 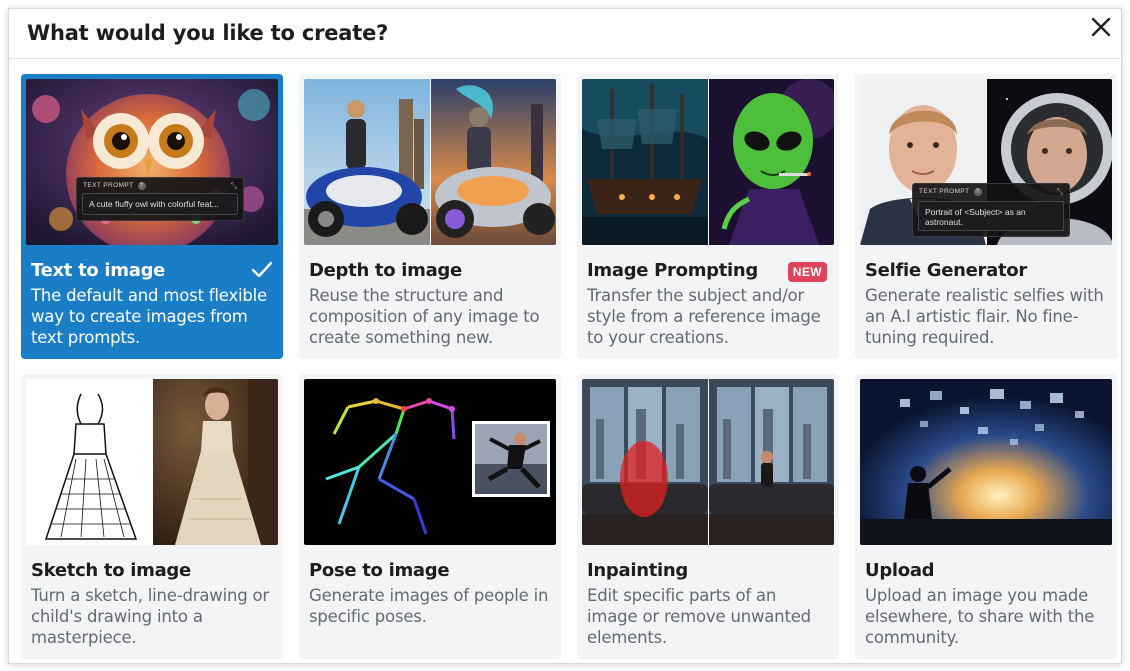 I want to click on dialog-title: What would you like to create?, so click(x=208, y=33).